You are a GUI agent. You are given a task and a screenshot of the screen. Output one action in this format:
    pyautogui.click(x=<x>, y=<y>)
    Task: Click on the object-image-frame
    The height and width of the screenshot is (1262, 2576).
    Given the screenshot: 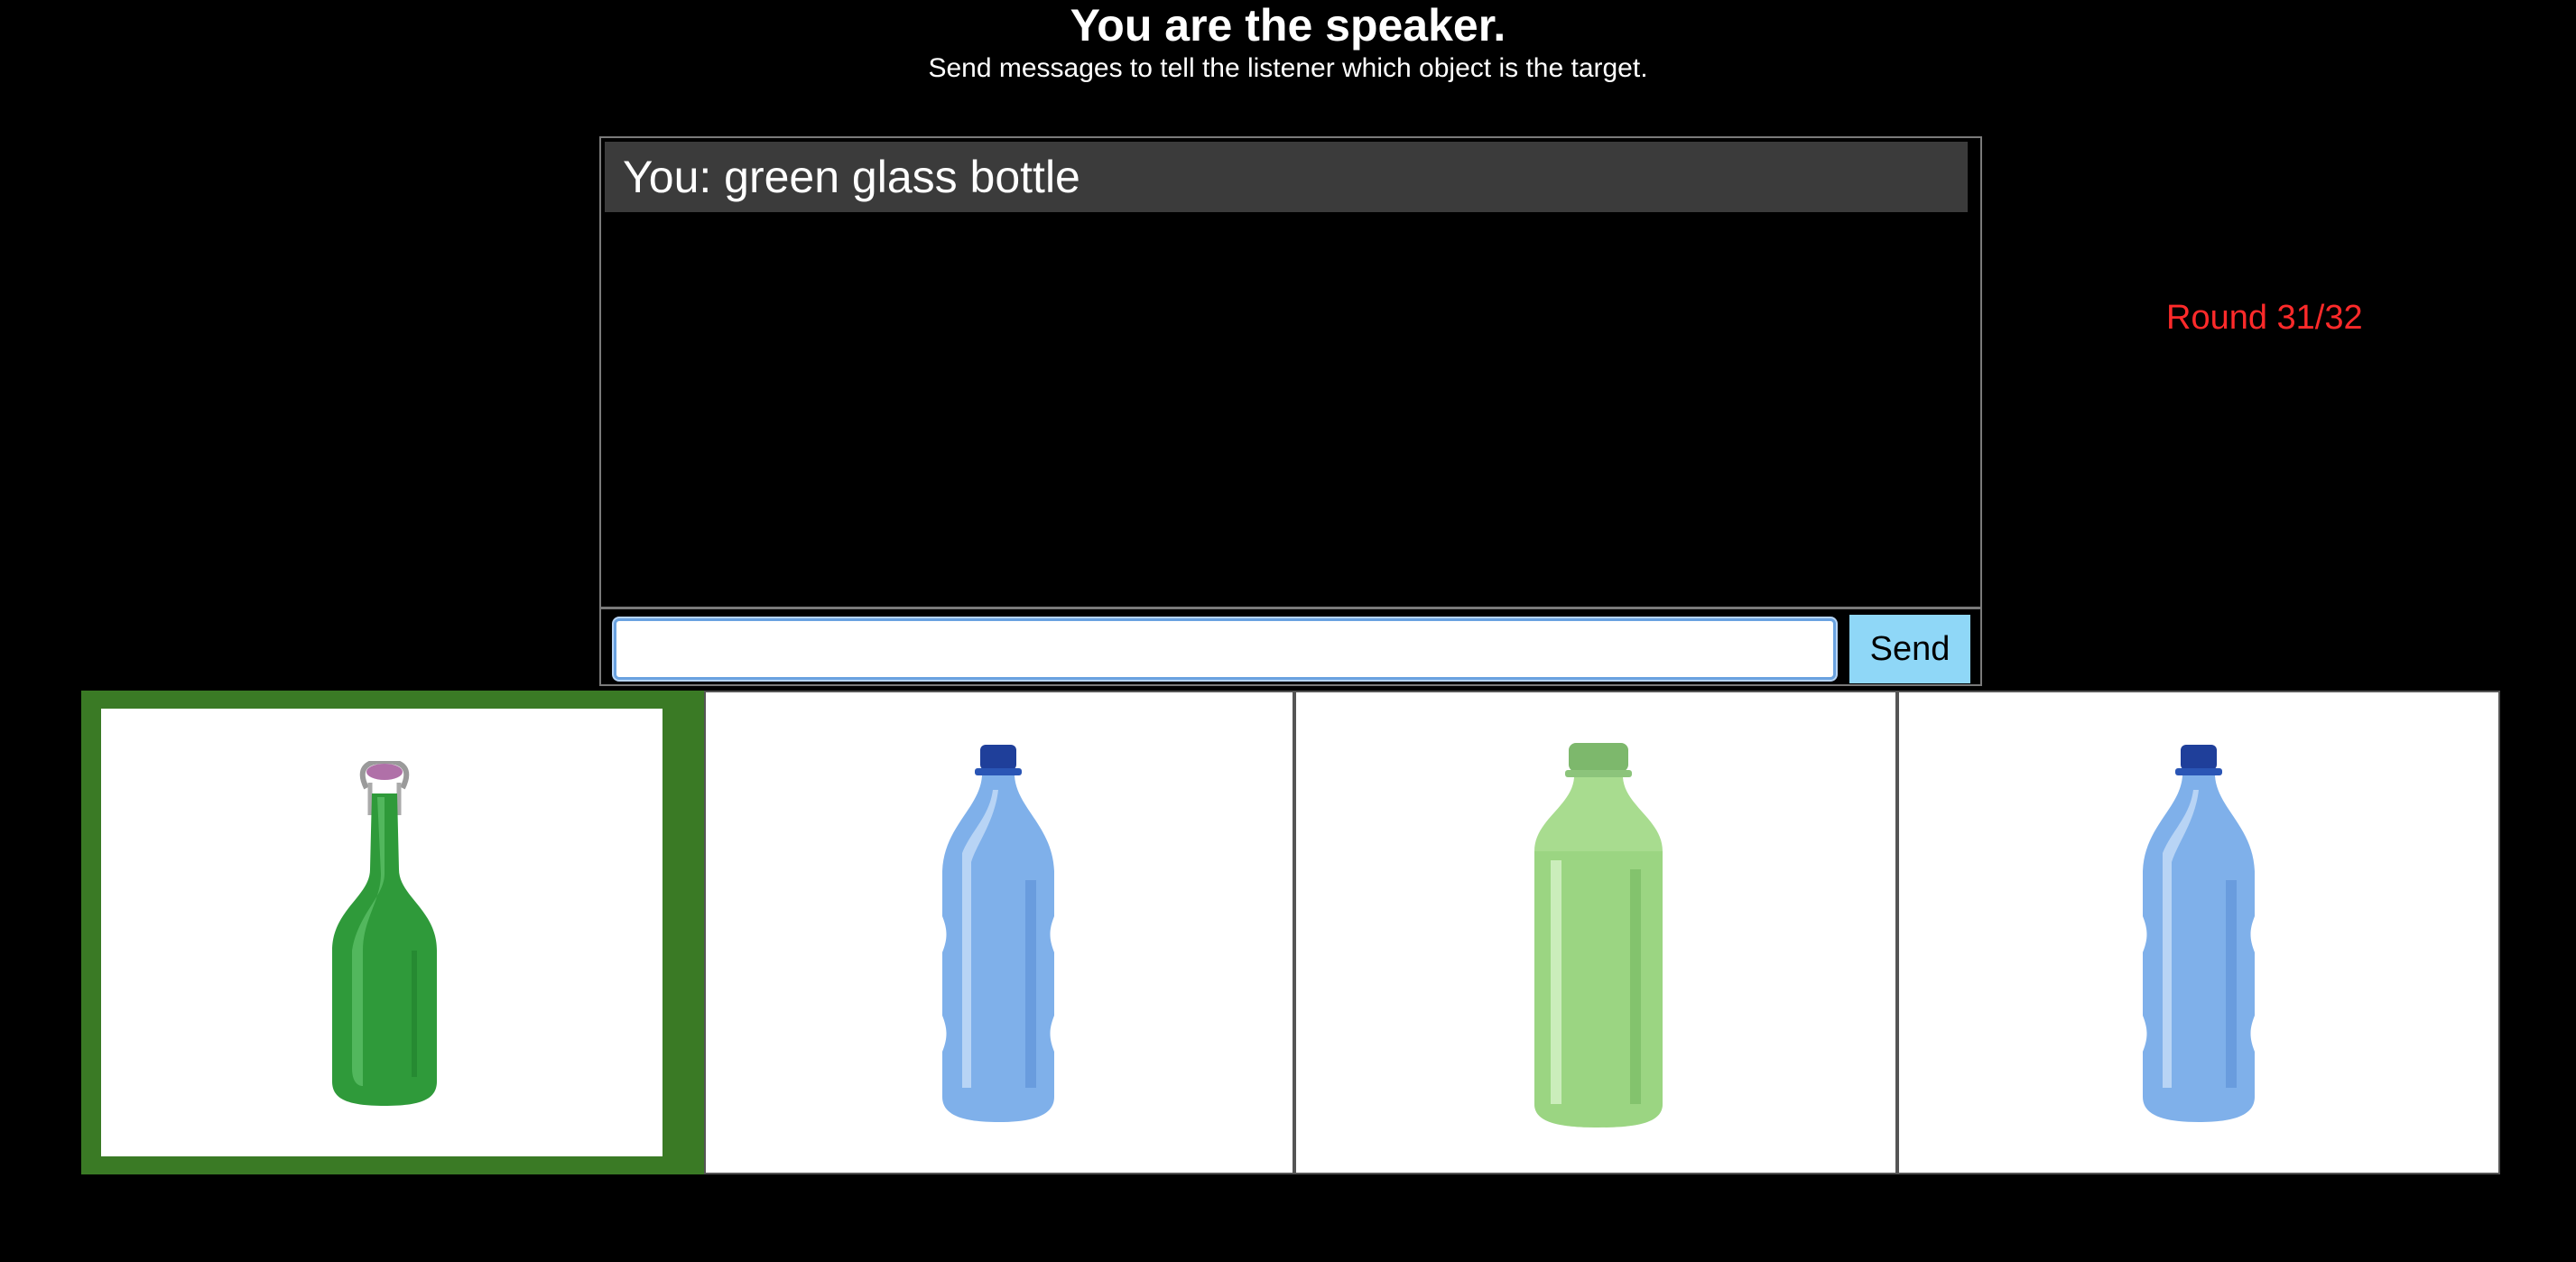 What is the action you would take?
    pyautogui.click(x=382, y=932)
    